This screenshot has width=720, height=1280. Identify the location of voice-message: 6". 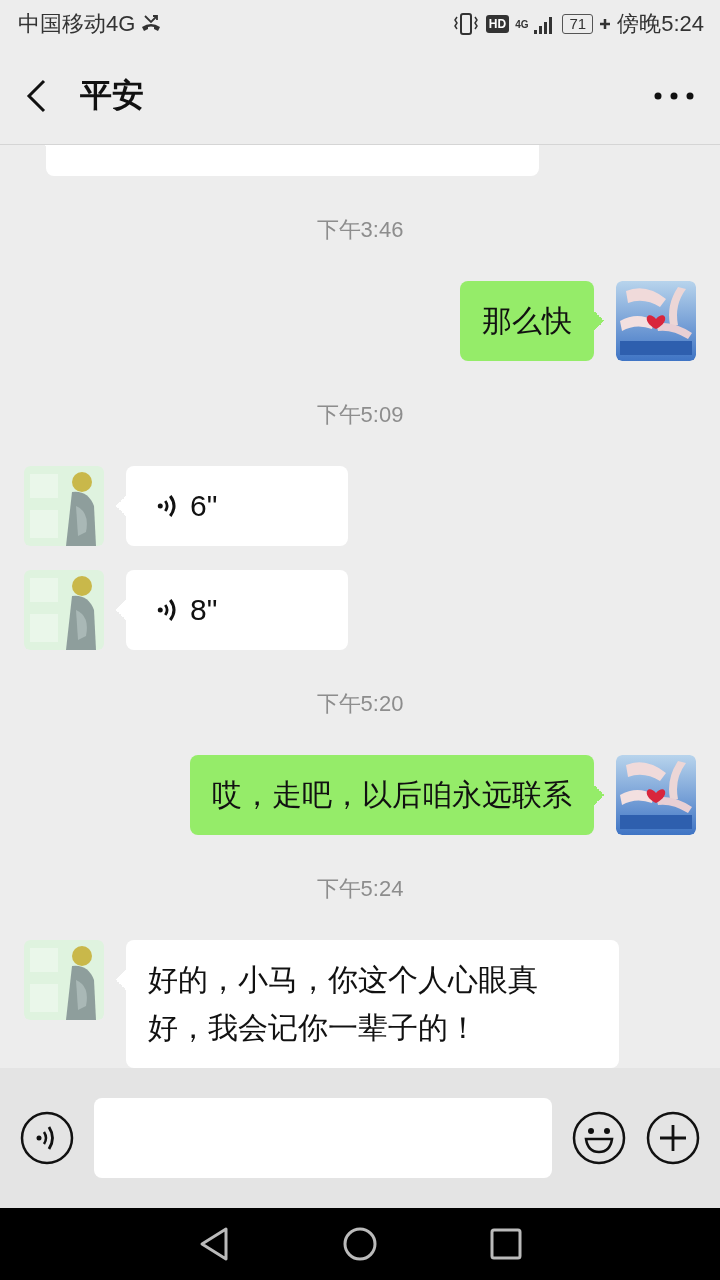
(232, 506).